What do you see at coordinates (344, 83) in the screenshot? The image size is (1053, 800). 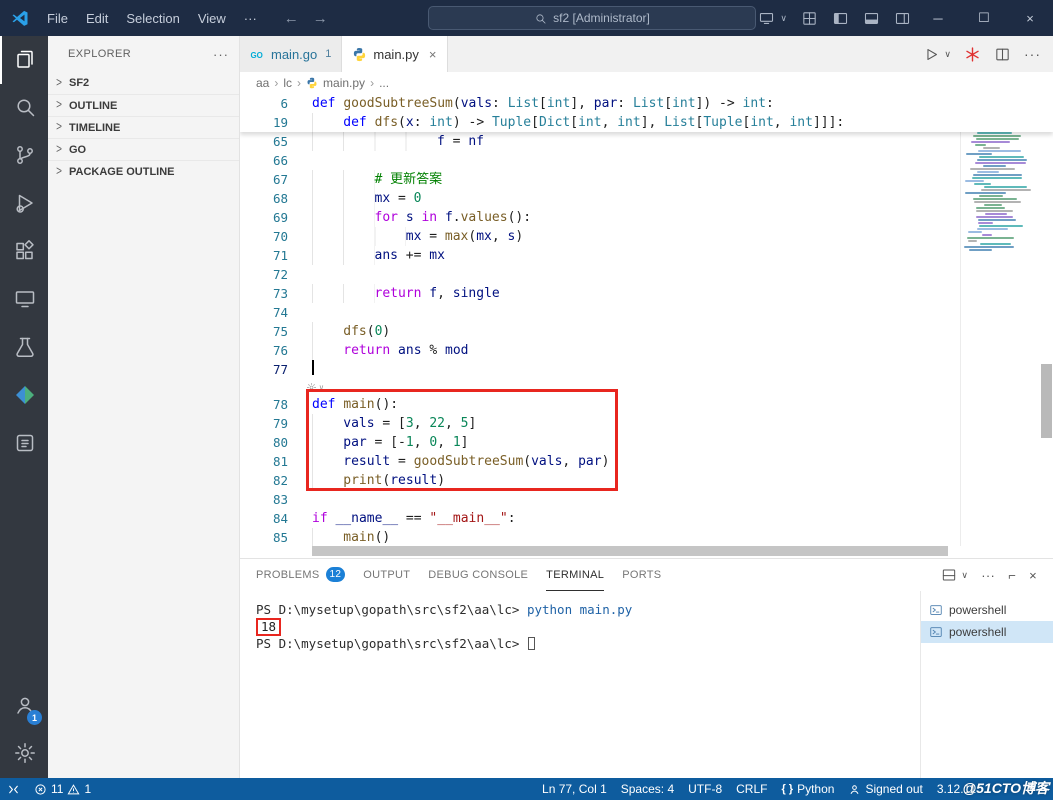 I see `breadcrumb-item: main.py` at bounding box center [344, 83].